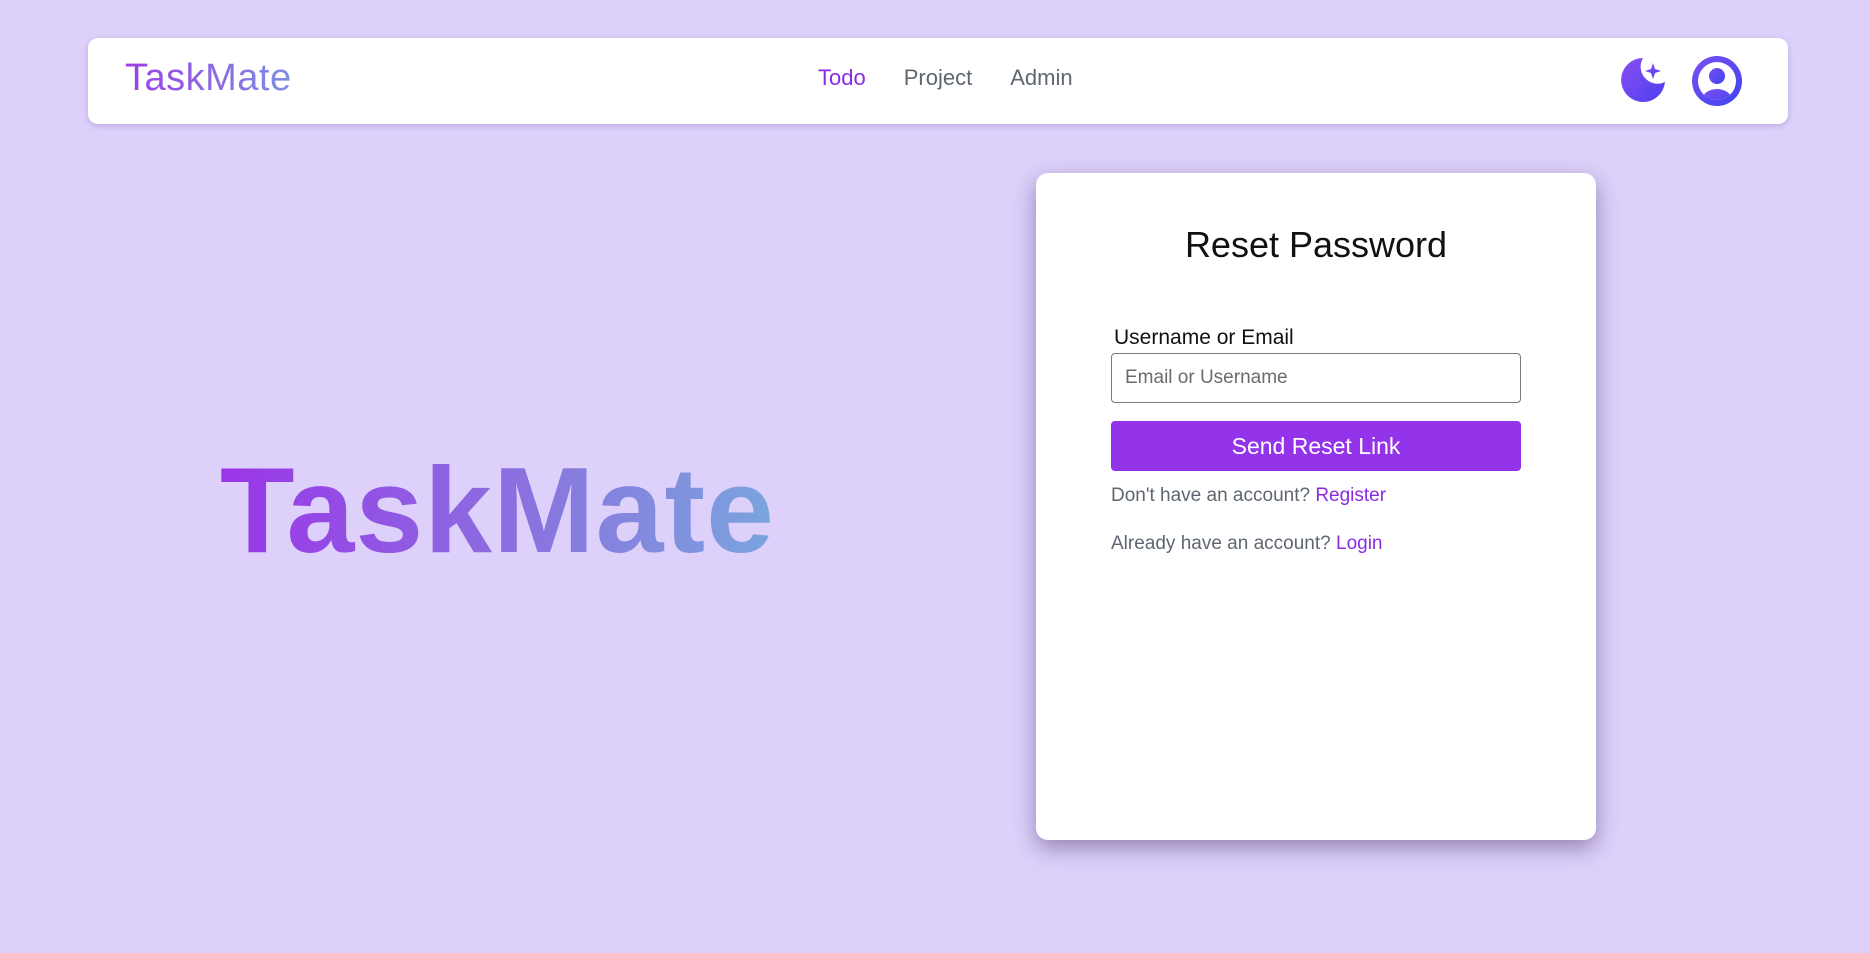 This screenshot has width=1869, height=953. What do you see at coordinates (1350, 495) in the screenshot?
I see `register-link: Register` at bounding box center [1350, 495].